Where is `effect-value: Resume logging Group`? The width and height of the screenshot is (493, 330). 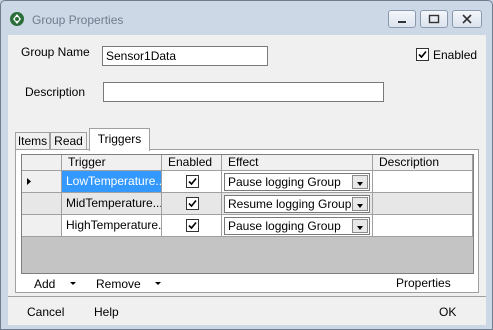 effect-value: Resume logging Group is located at coordinates (290, 204).